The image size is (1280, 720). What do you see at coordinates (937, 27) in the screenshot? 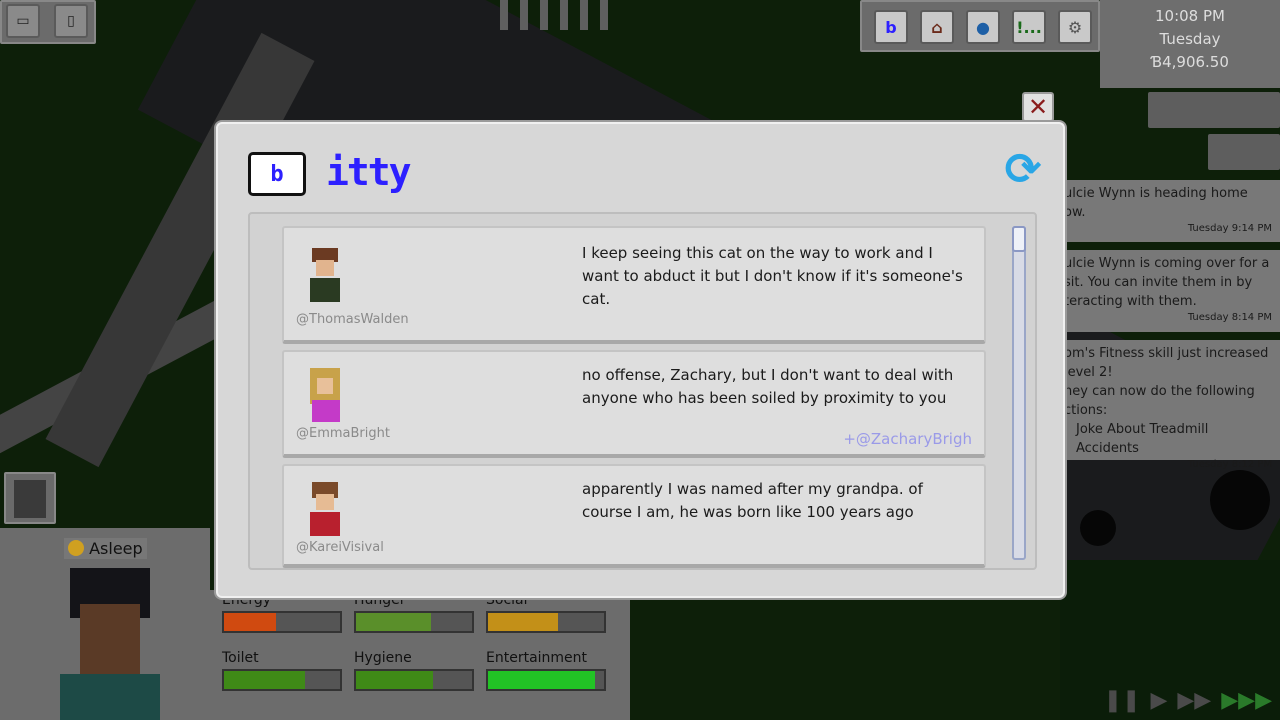
I see `build-icon: ⌂` at bounding box center [937, 27].